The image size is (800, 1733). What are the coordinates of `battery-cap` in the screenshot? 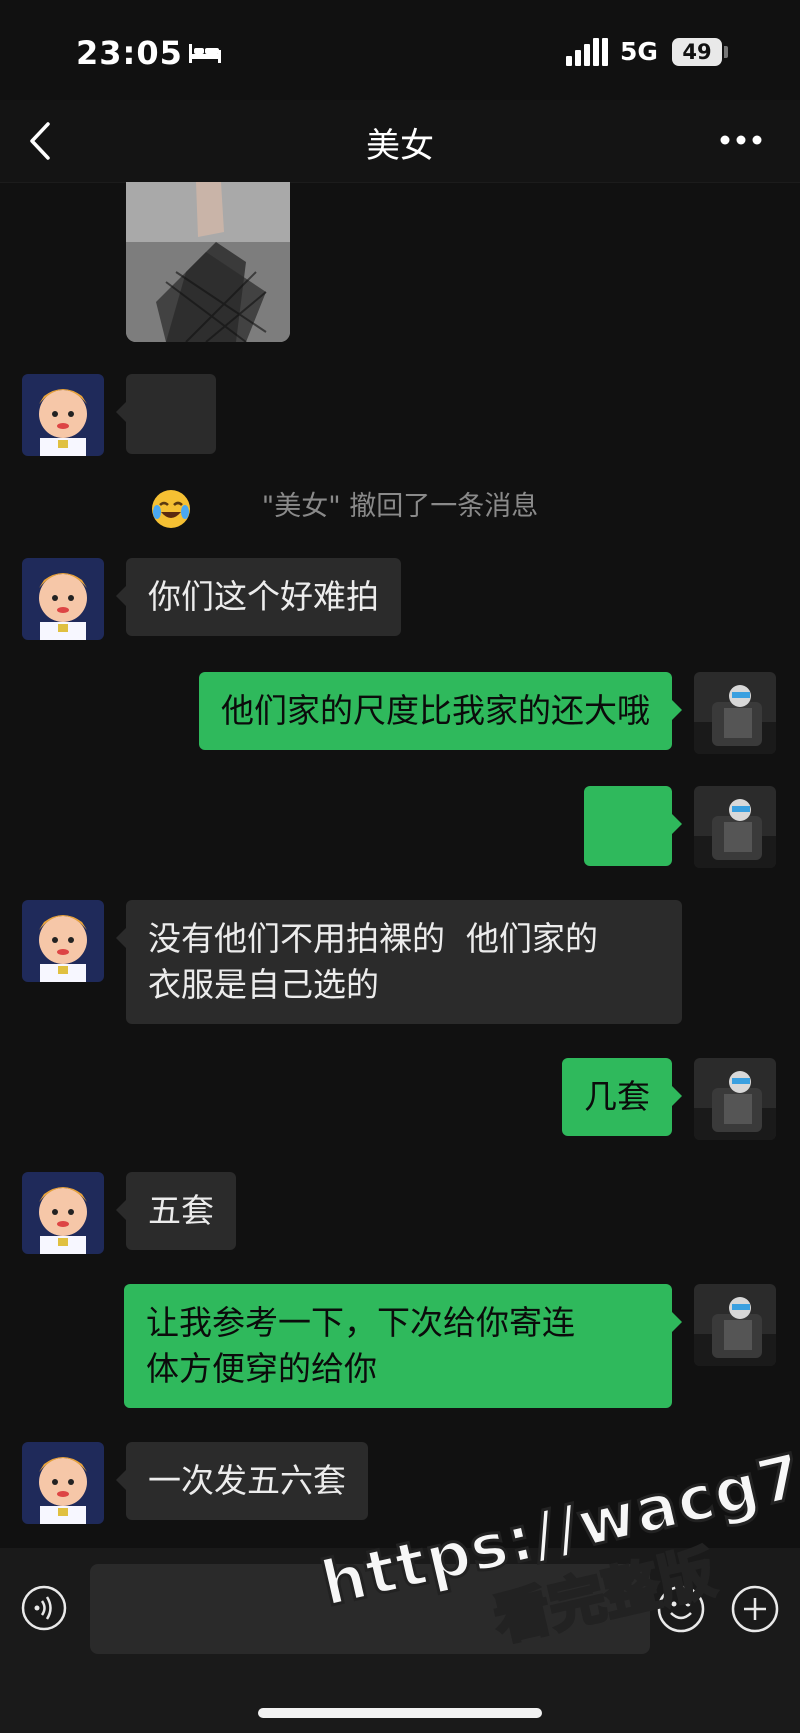 It's located at (726, 52).